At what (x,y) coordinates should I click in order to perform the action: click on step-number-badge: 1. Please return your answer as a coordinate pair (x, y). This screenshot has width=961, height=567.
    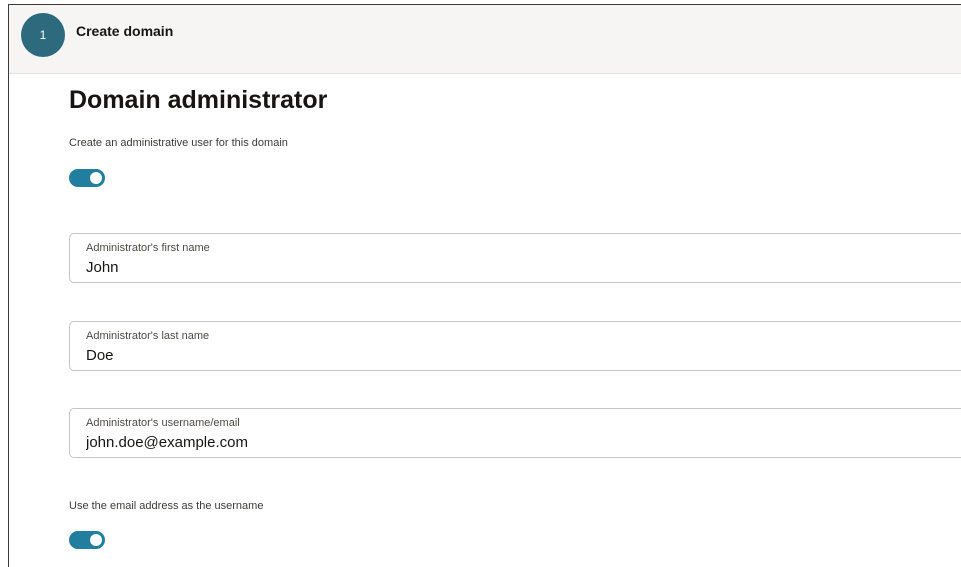
    Looking at the image, I should click on (43, 35).